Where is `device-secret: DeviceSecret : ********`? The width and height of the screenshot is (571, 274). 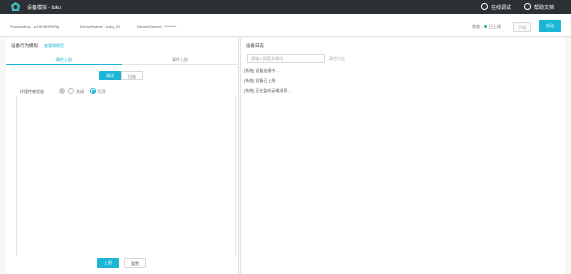 device-secret: DeviceSecret : ******** is located at coordinates (157, 26).